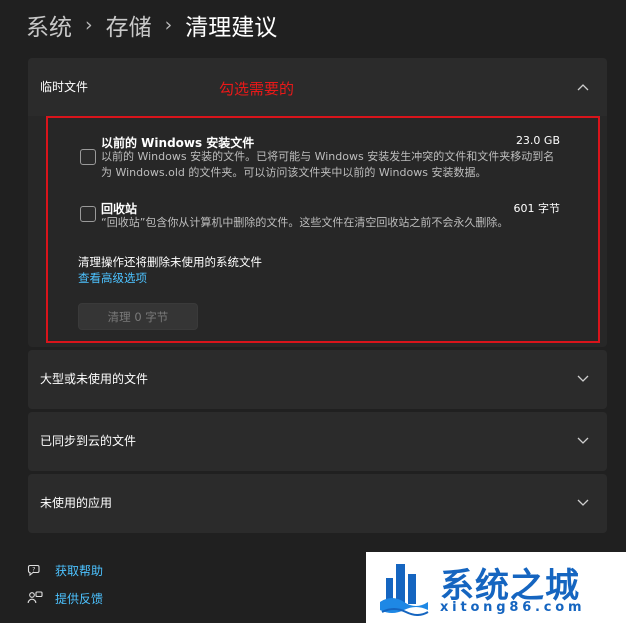  I want to click on option-size: 23.0 GB, so click(537, 140).